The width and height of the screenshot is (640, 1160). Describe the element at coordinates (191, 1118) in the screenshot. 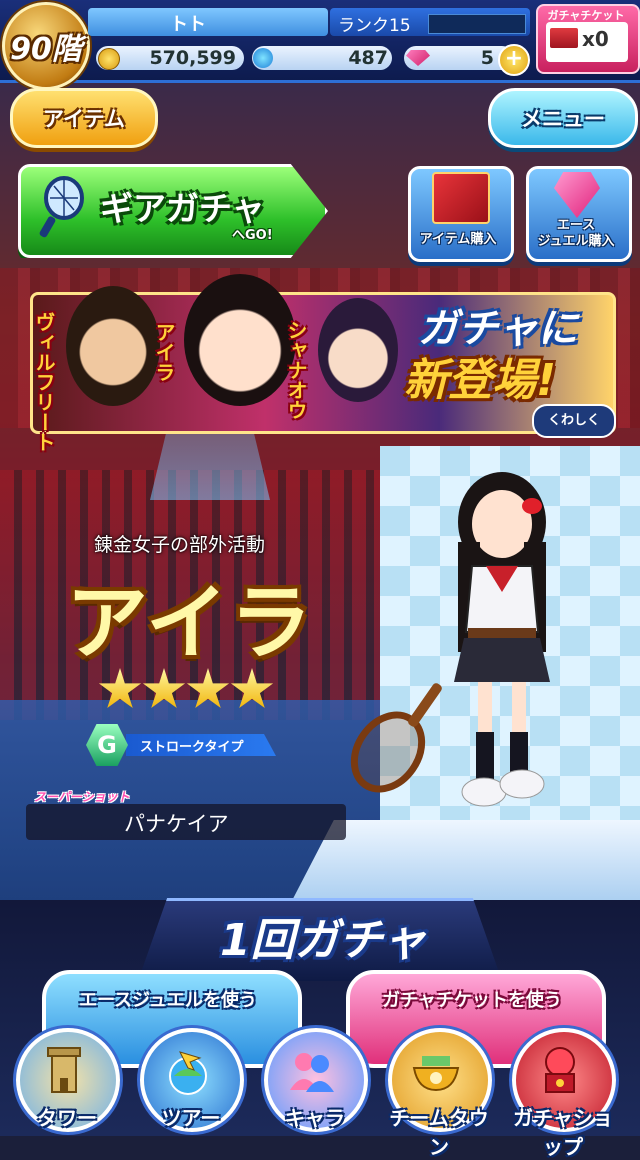

I see `nav-tour-label: ツアー` at that location.